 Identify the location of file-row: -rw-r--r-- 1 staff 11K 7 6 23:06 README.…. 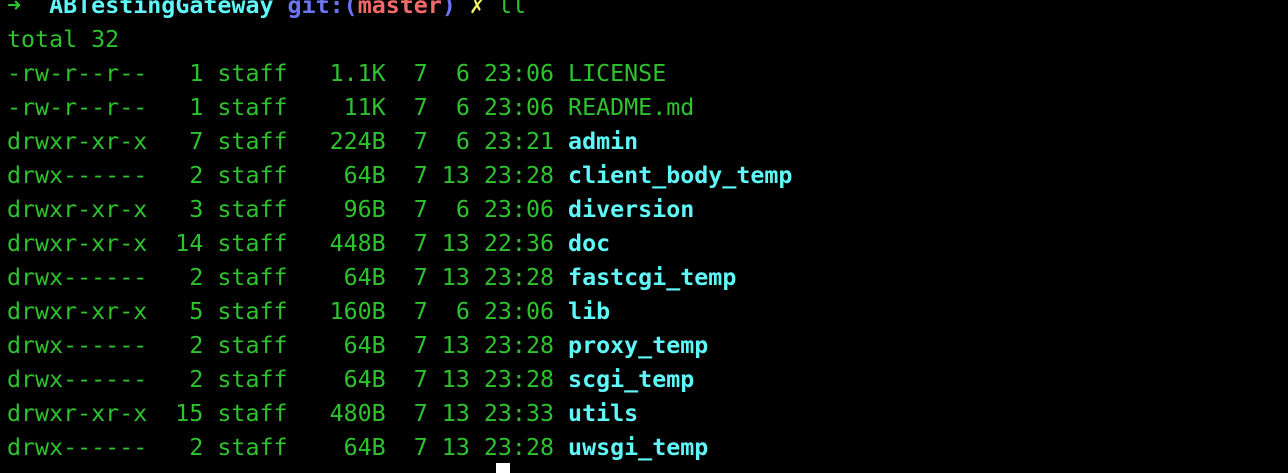
(399, 108).